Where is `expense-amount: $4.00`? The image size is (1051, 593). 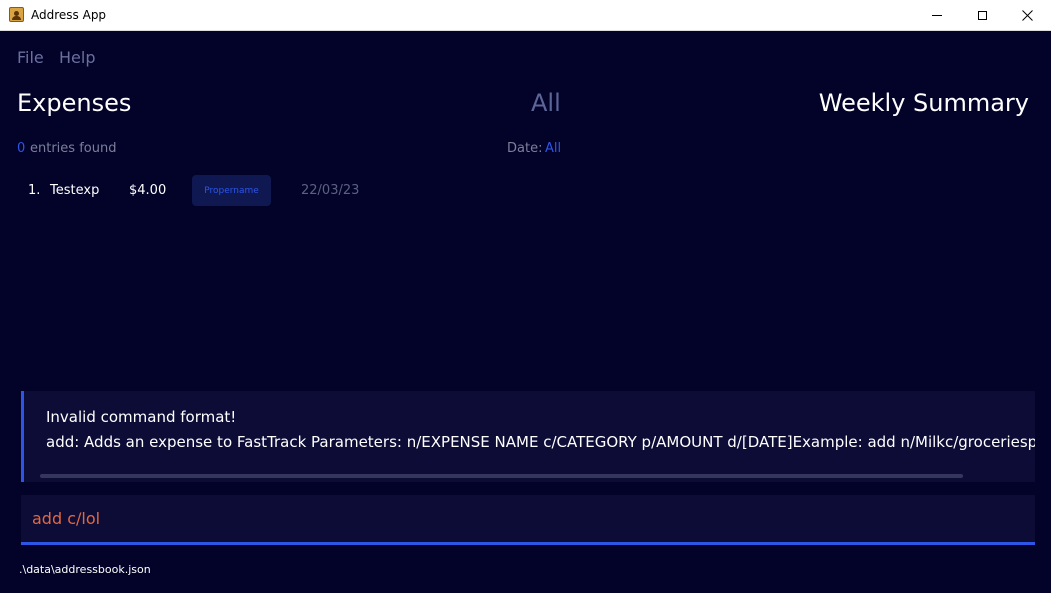
expense-amount: $4.00 is located at coordinates (148, 190).